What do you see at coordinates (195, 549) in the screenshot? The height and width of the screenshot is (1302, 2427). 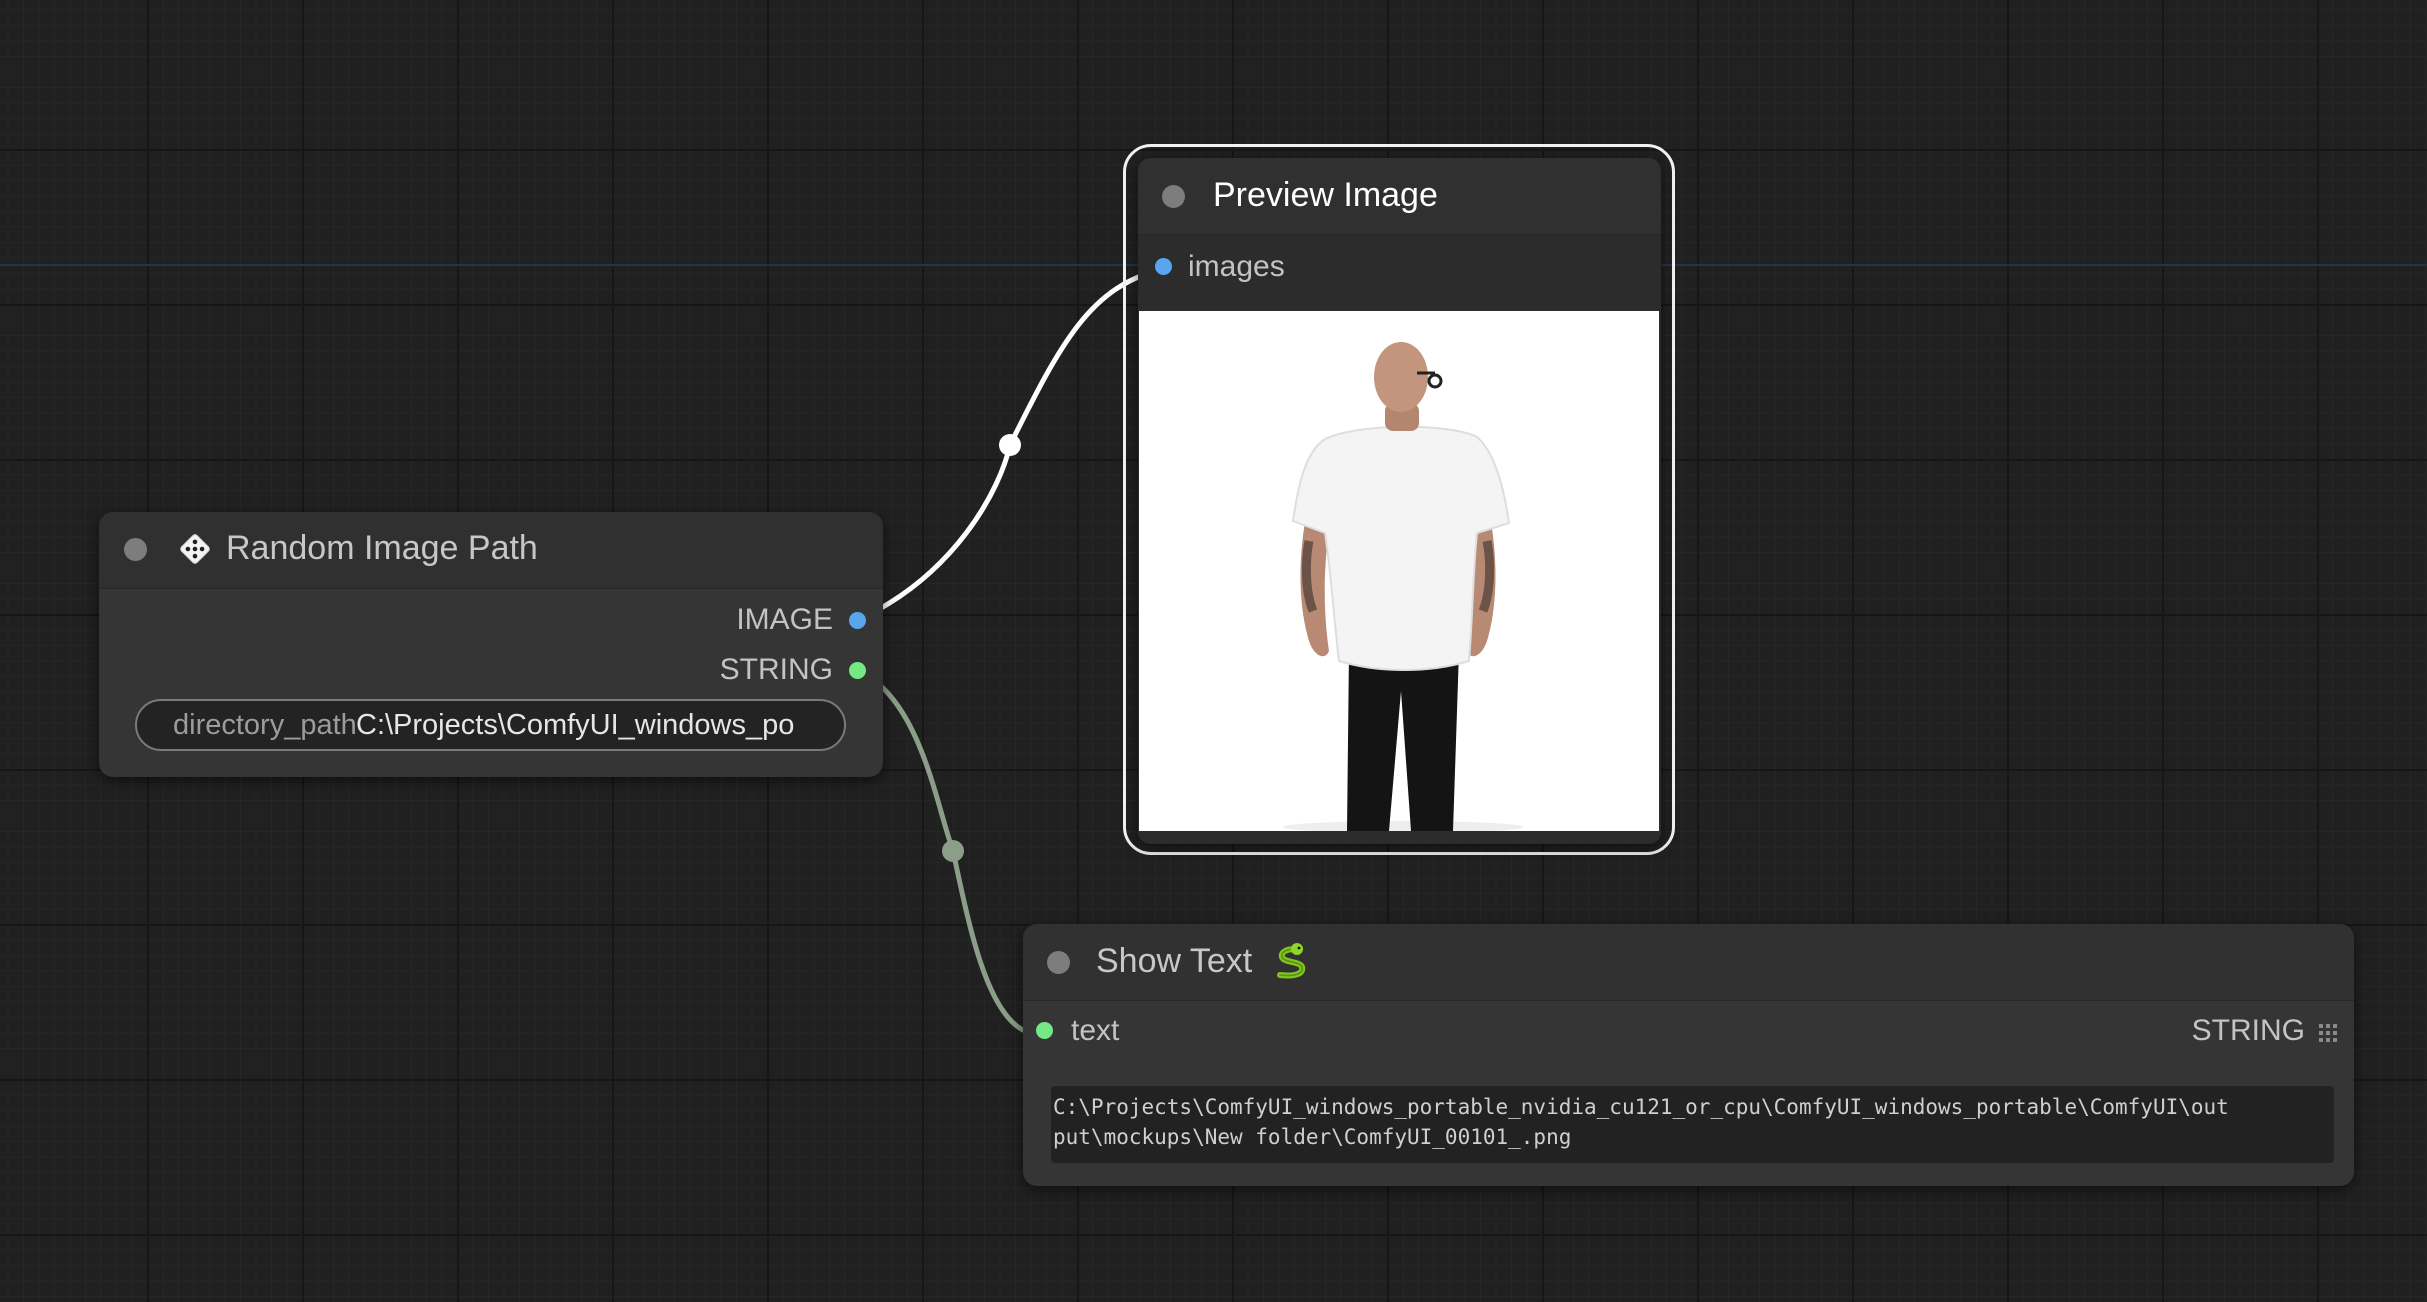 I see `dice-icon` at bounding box center [195, 549].